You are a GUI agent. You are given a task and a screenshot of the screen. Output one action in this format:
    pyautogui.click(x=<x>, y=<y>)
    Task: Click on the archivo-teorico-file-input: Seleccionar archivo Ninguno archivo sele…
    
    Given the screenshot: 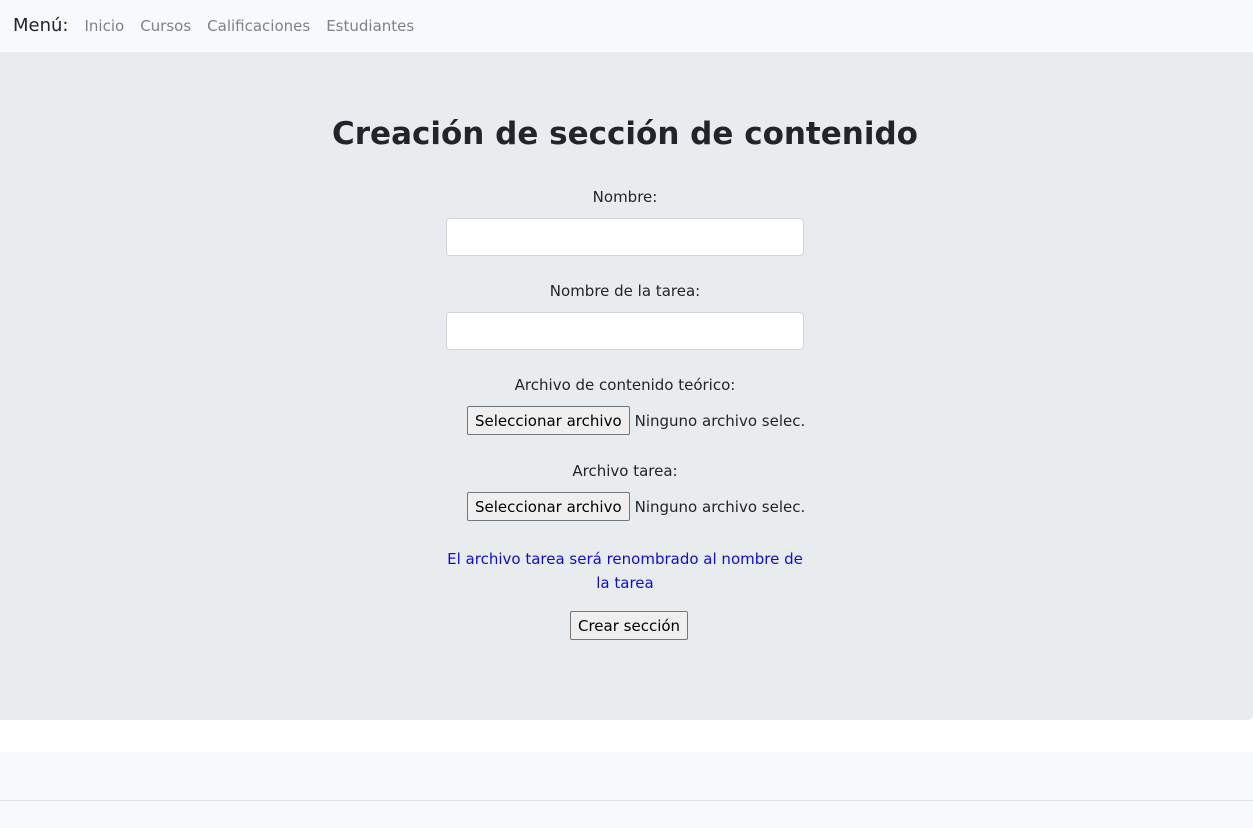 What is the action you would take?
    pyautogui.click(x=636, y=420)
    